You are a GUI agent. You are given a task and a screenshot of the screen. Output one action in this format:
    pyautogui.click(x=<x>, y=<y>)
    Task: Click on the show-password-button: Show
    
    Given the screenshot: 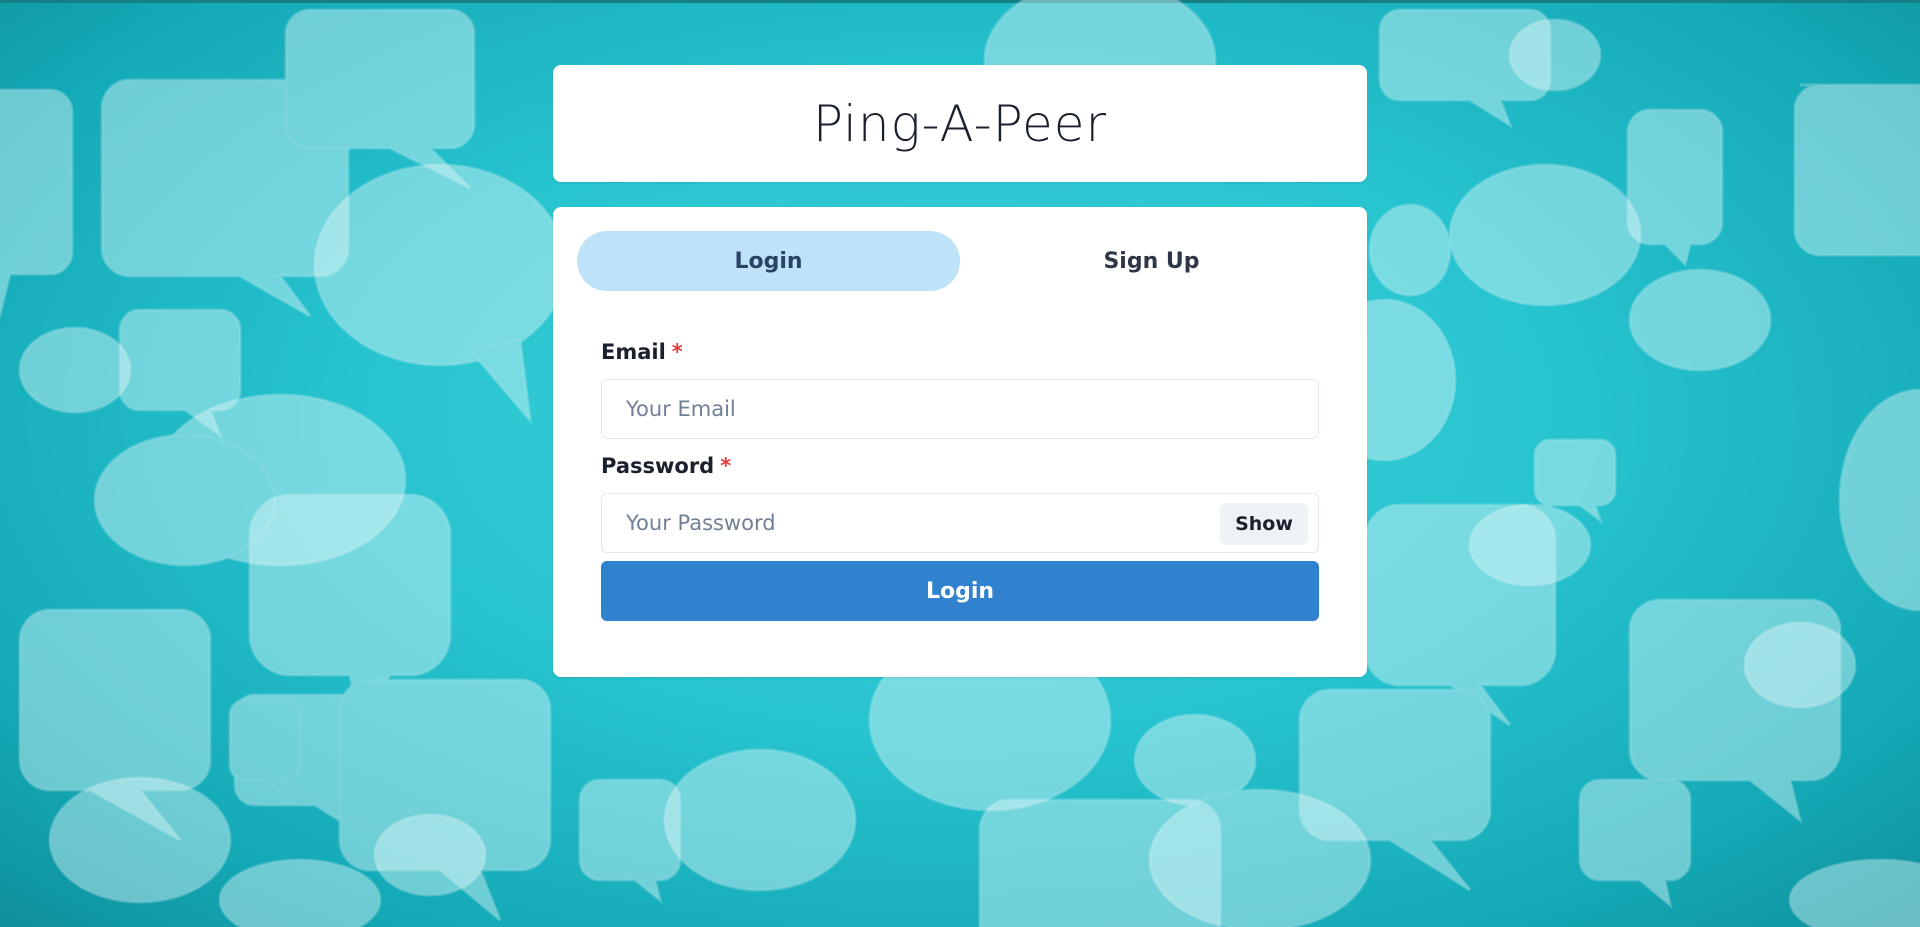 What is the action you would take?
    pyautogui.click(x=1264, y=524)
    